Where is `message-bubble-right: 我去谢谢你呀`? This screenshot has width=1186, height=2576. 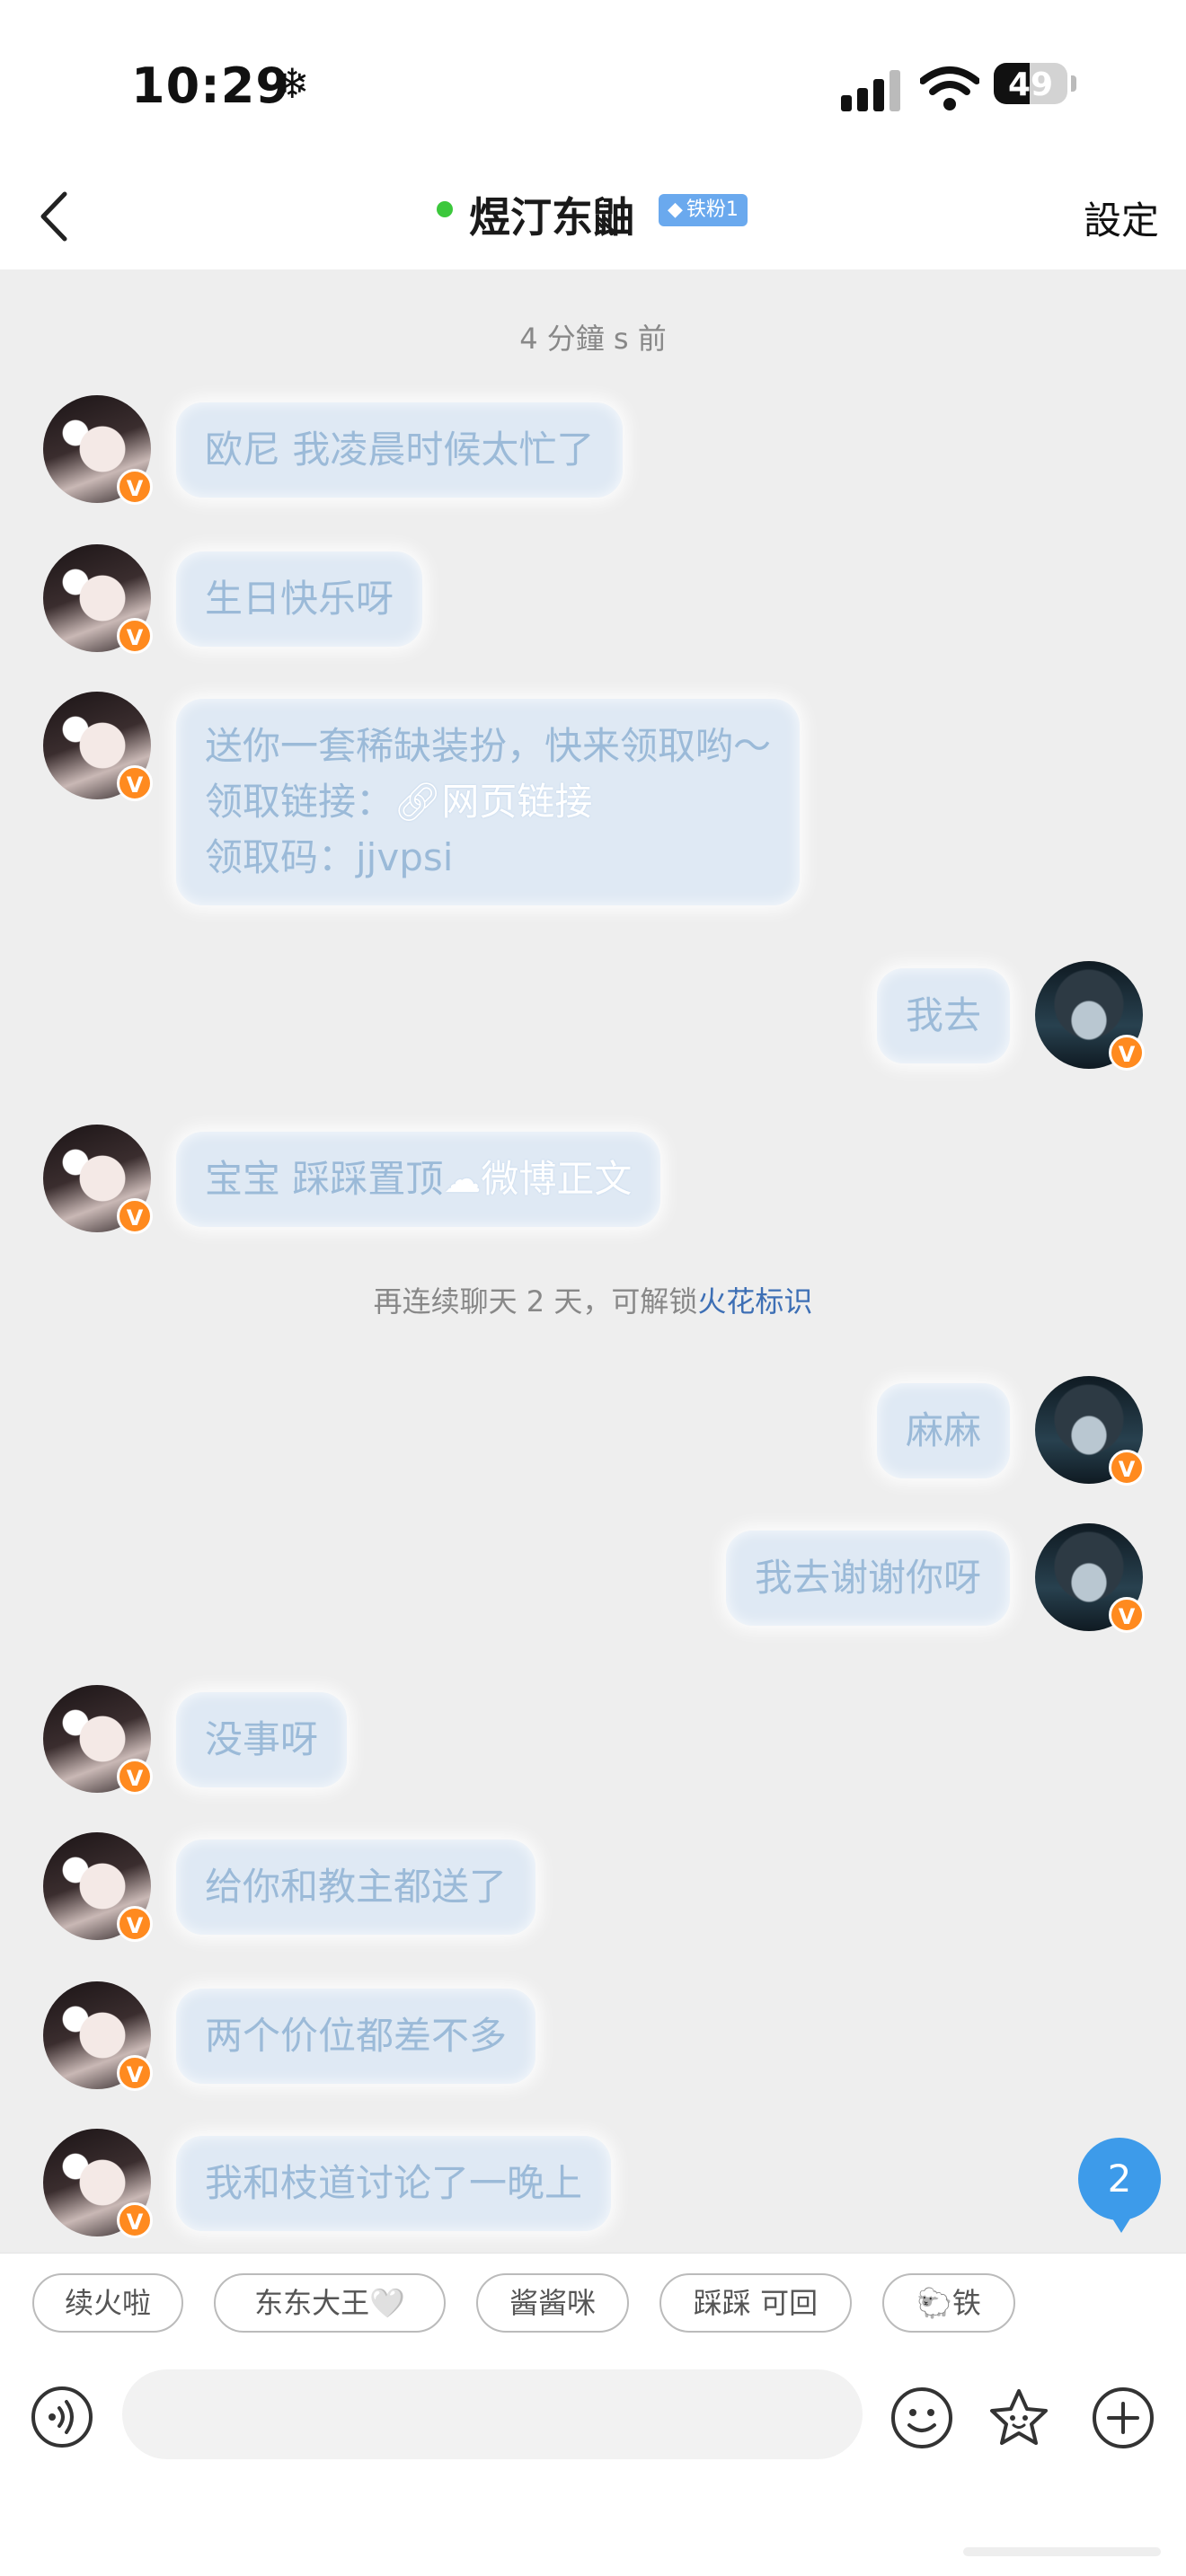 message-bubble-right: 我去谢谢你呀 is located at coordinates (867, 1578).